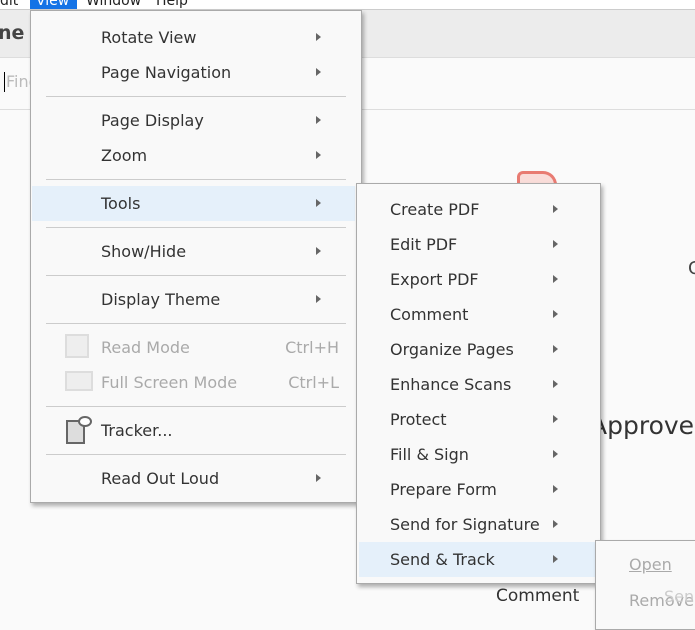 The height and width of the screenshot is (630, 695). I want to click on item-label: Tools, so click(121, 203).